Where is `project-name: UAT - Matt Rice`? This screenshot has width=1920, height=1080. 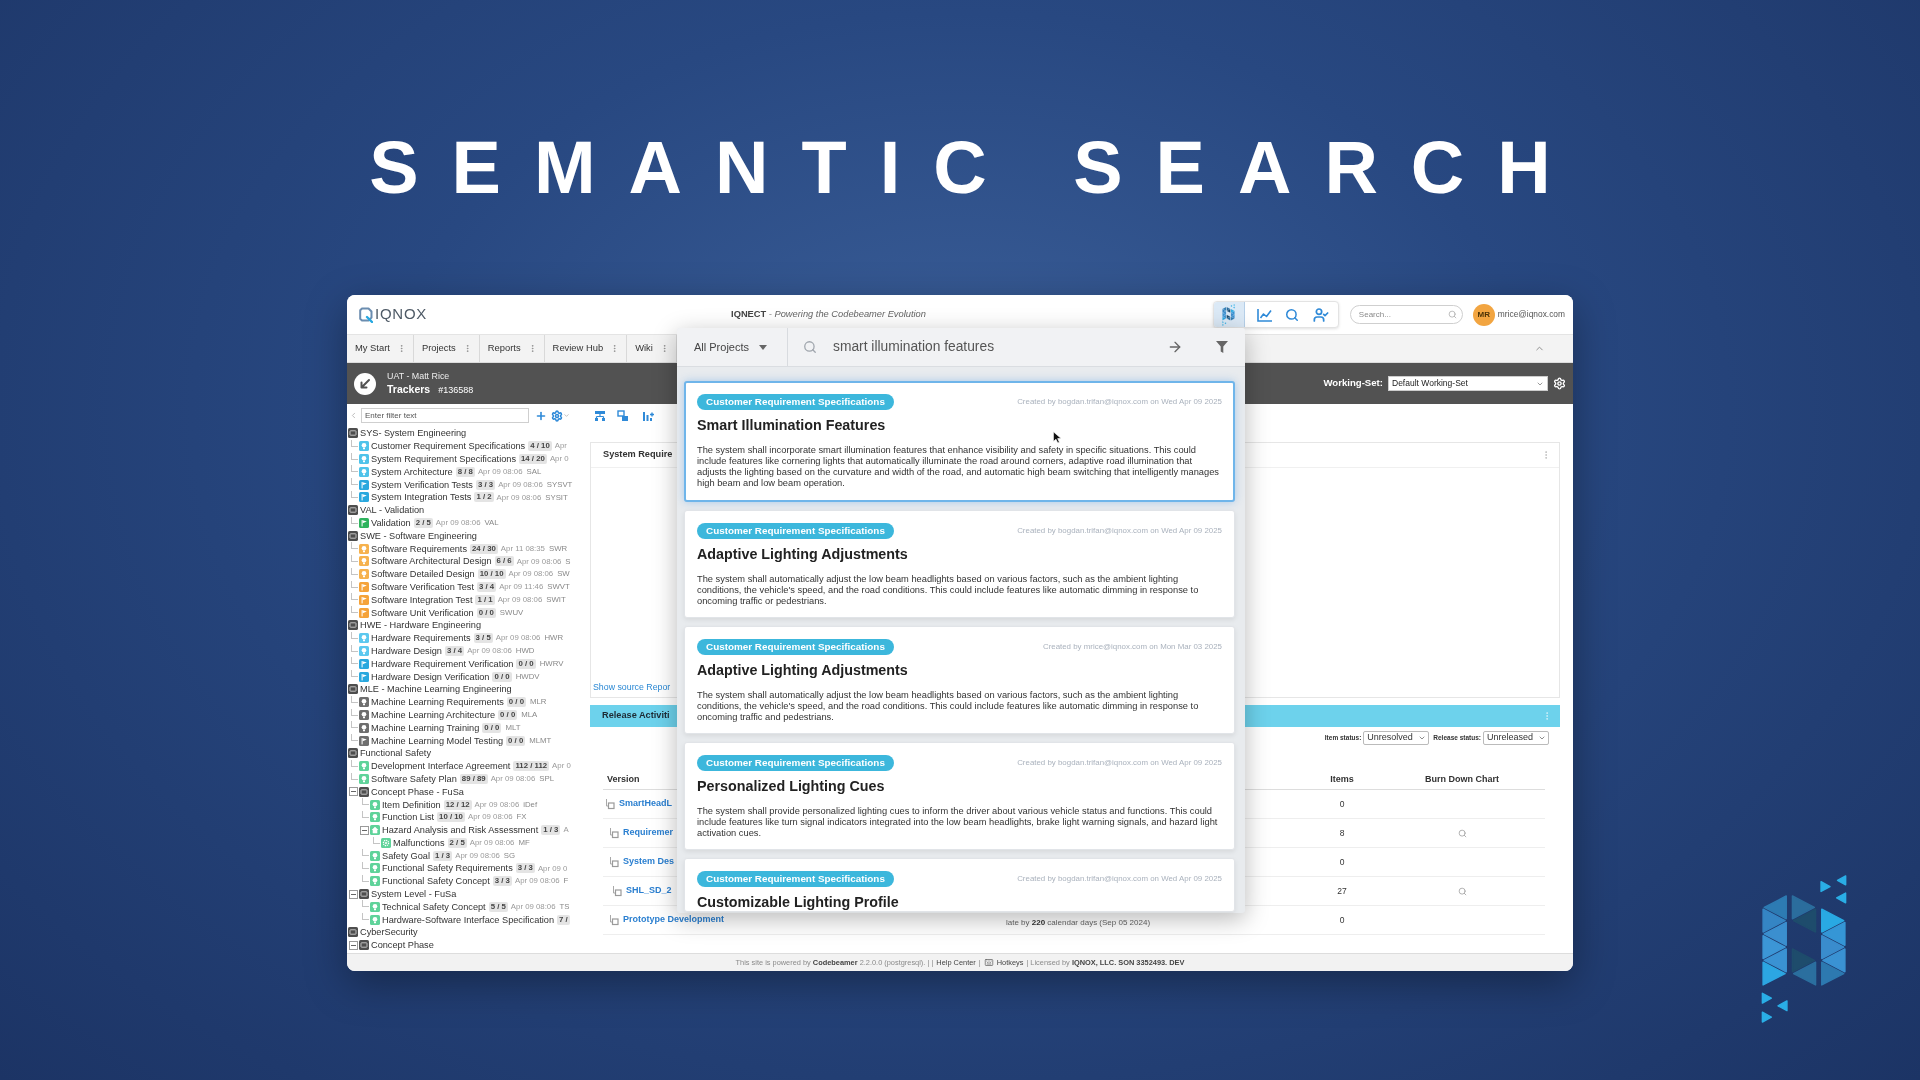
project-name: UAT - Matt Rice is located at coordinates (419, 375).